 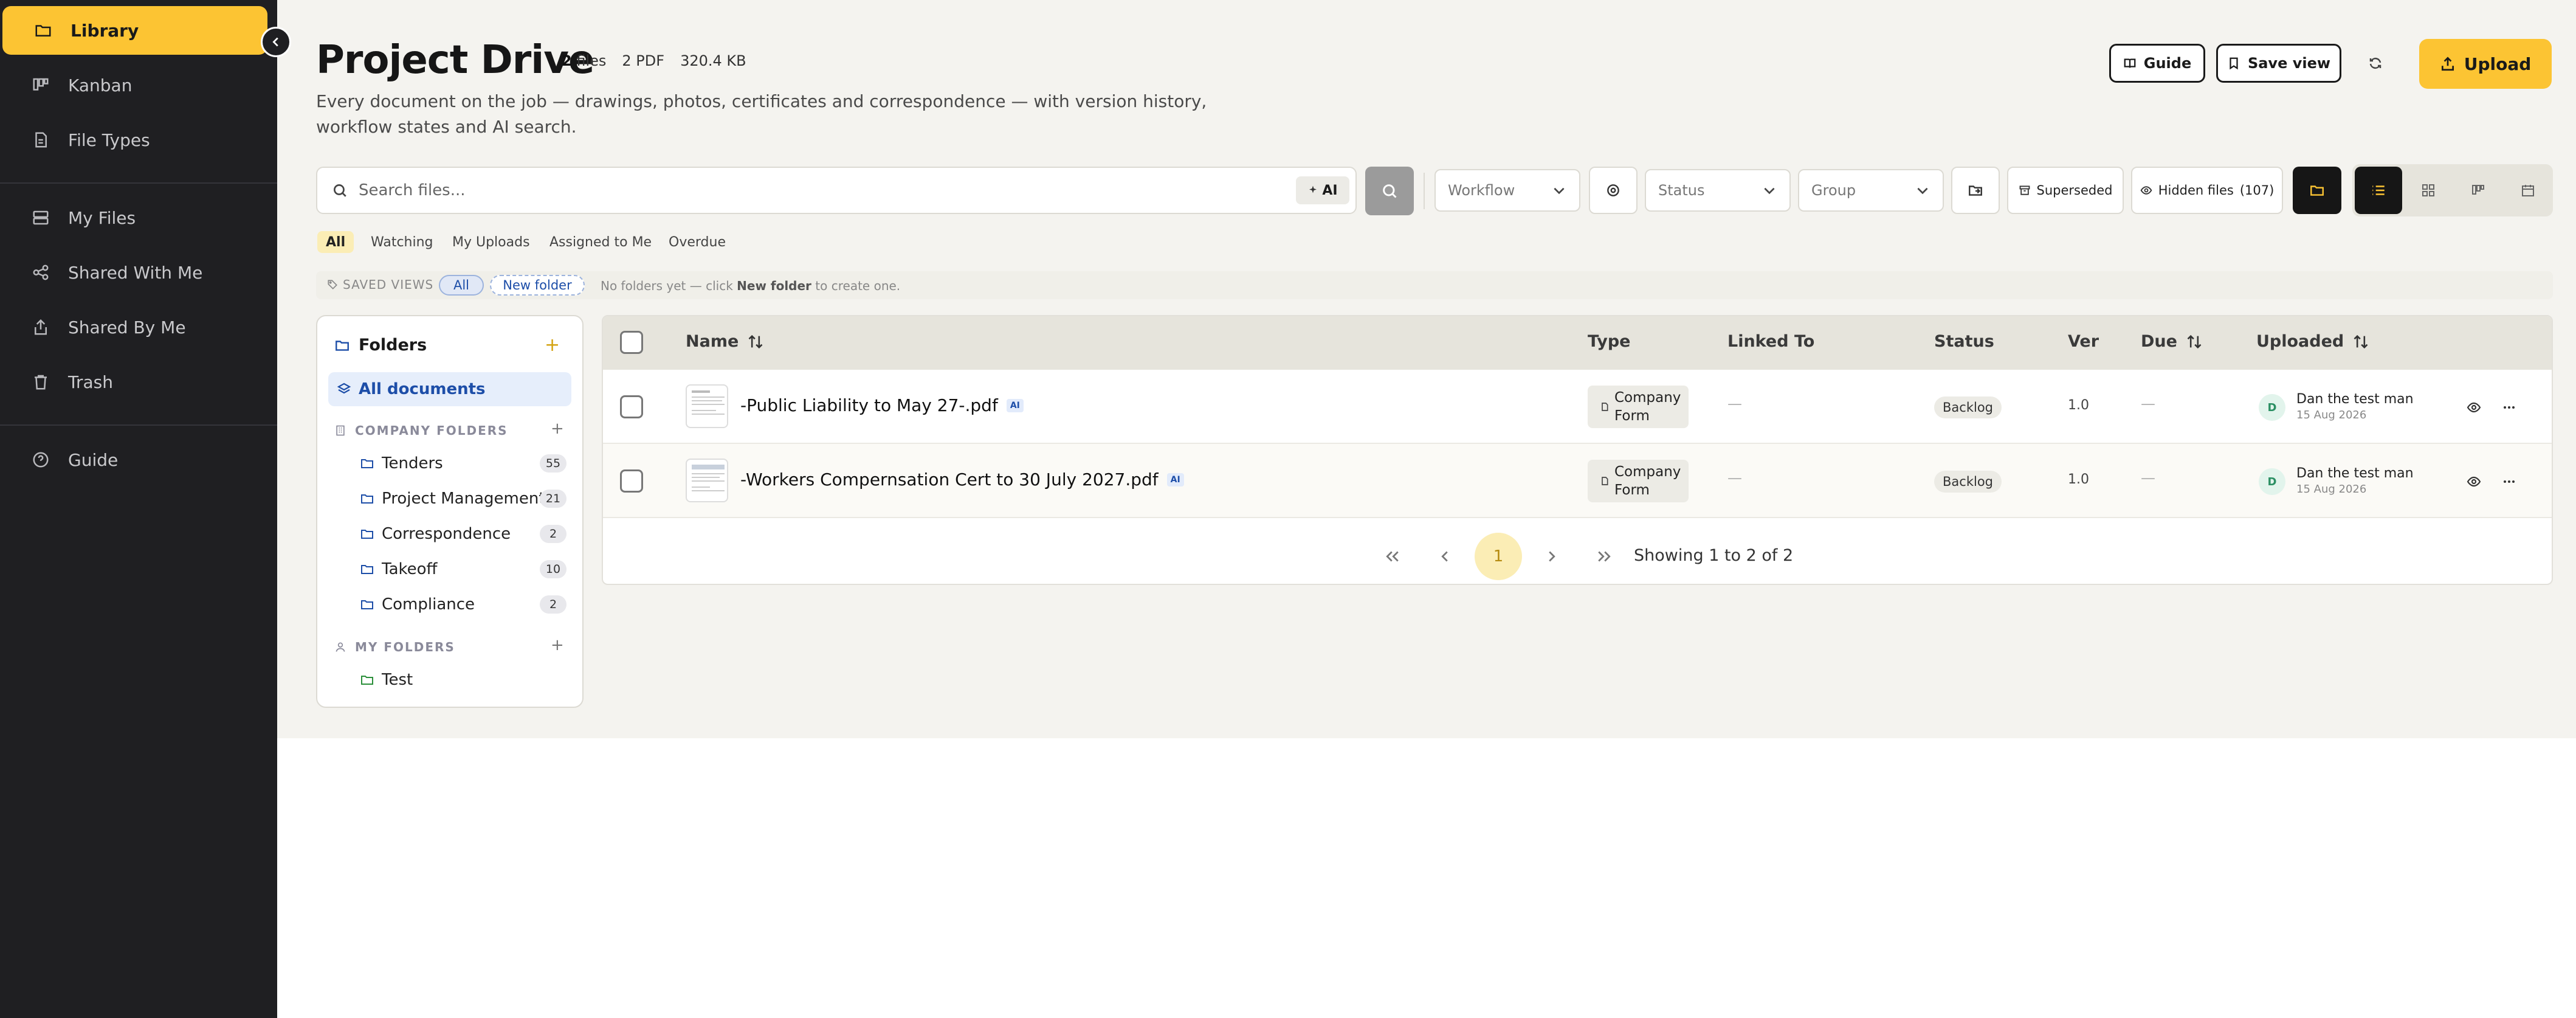 I want to click on upload-button: Upload, so click(x=2485, y=64).